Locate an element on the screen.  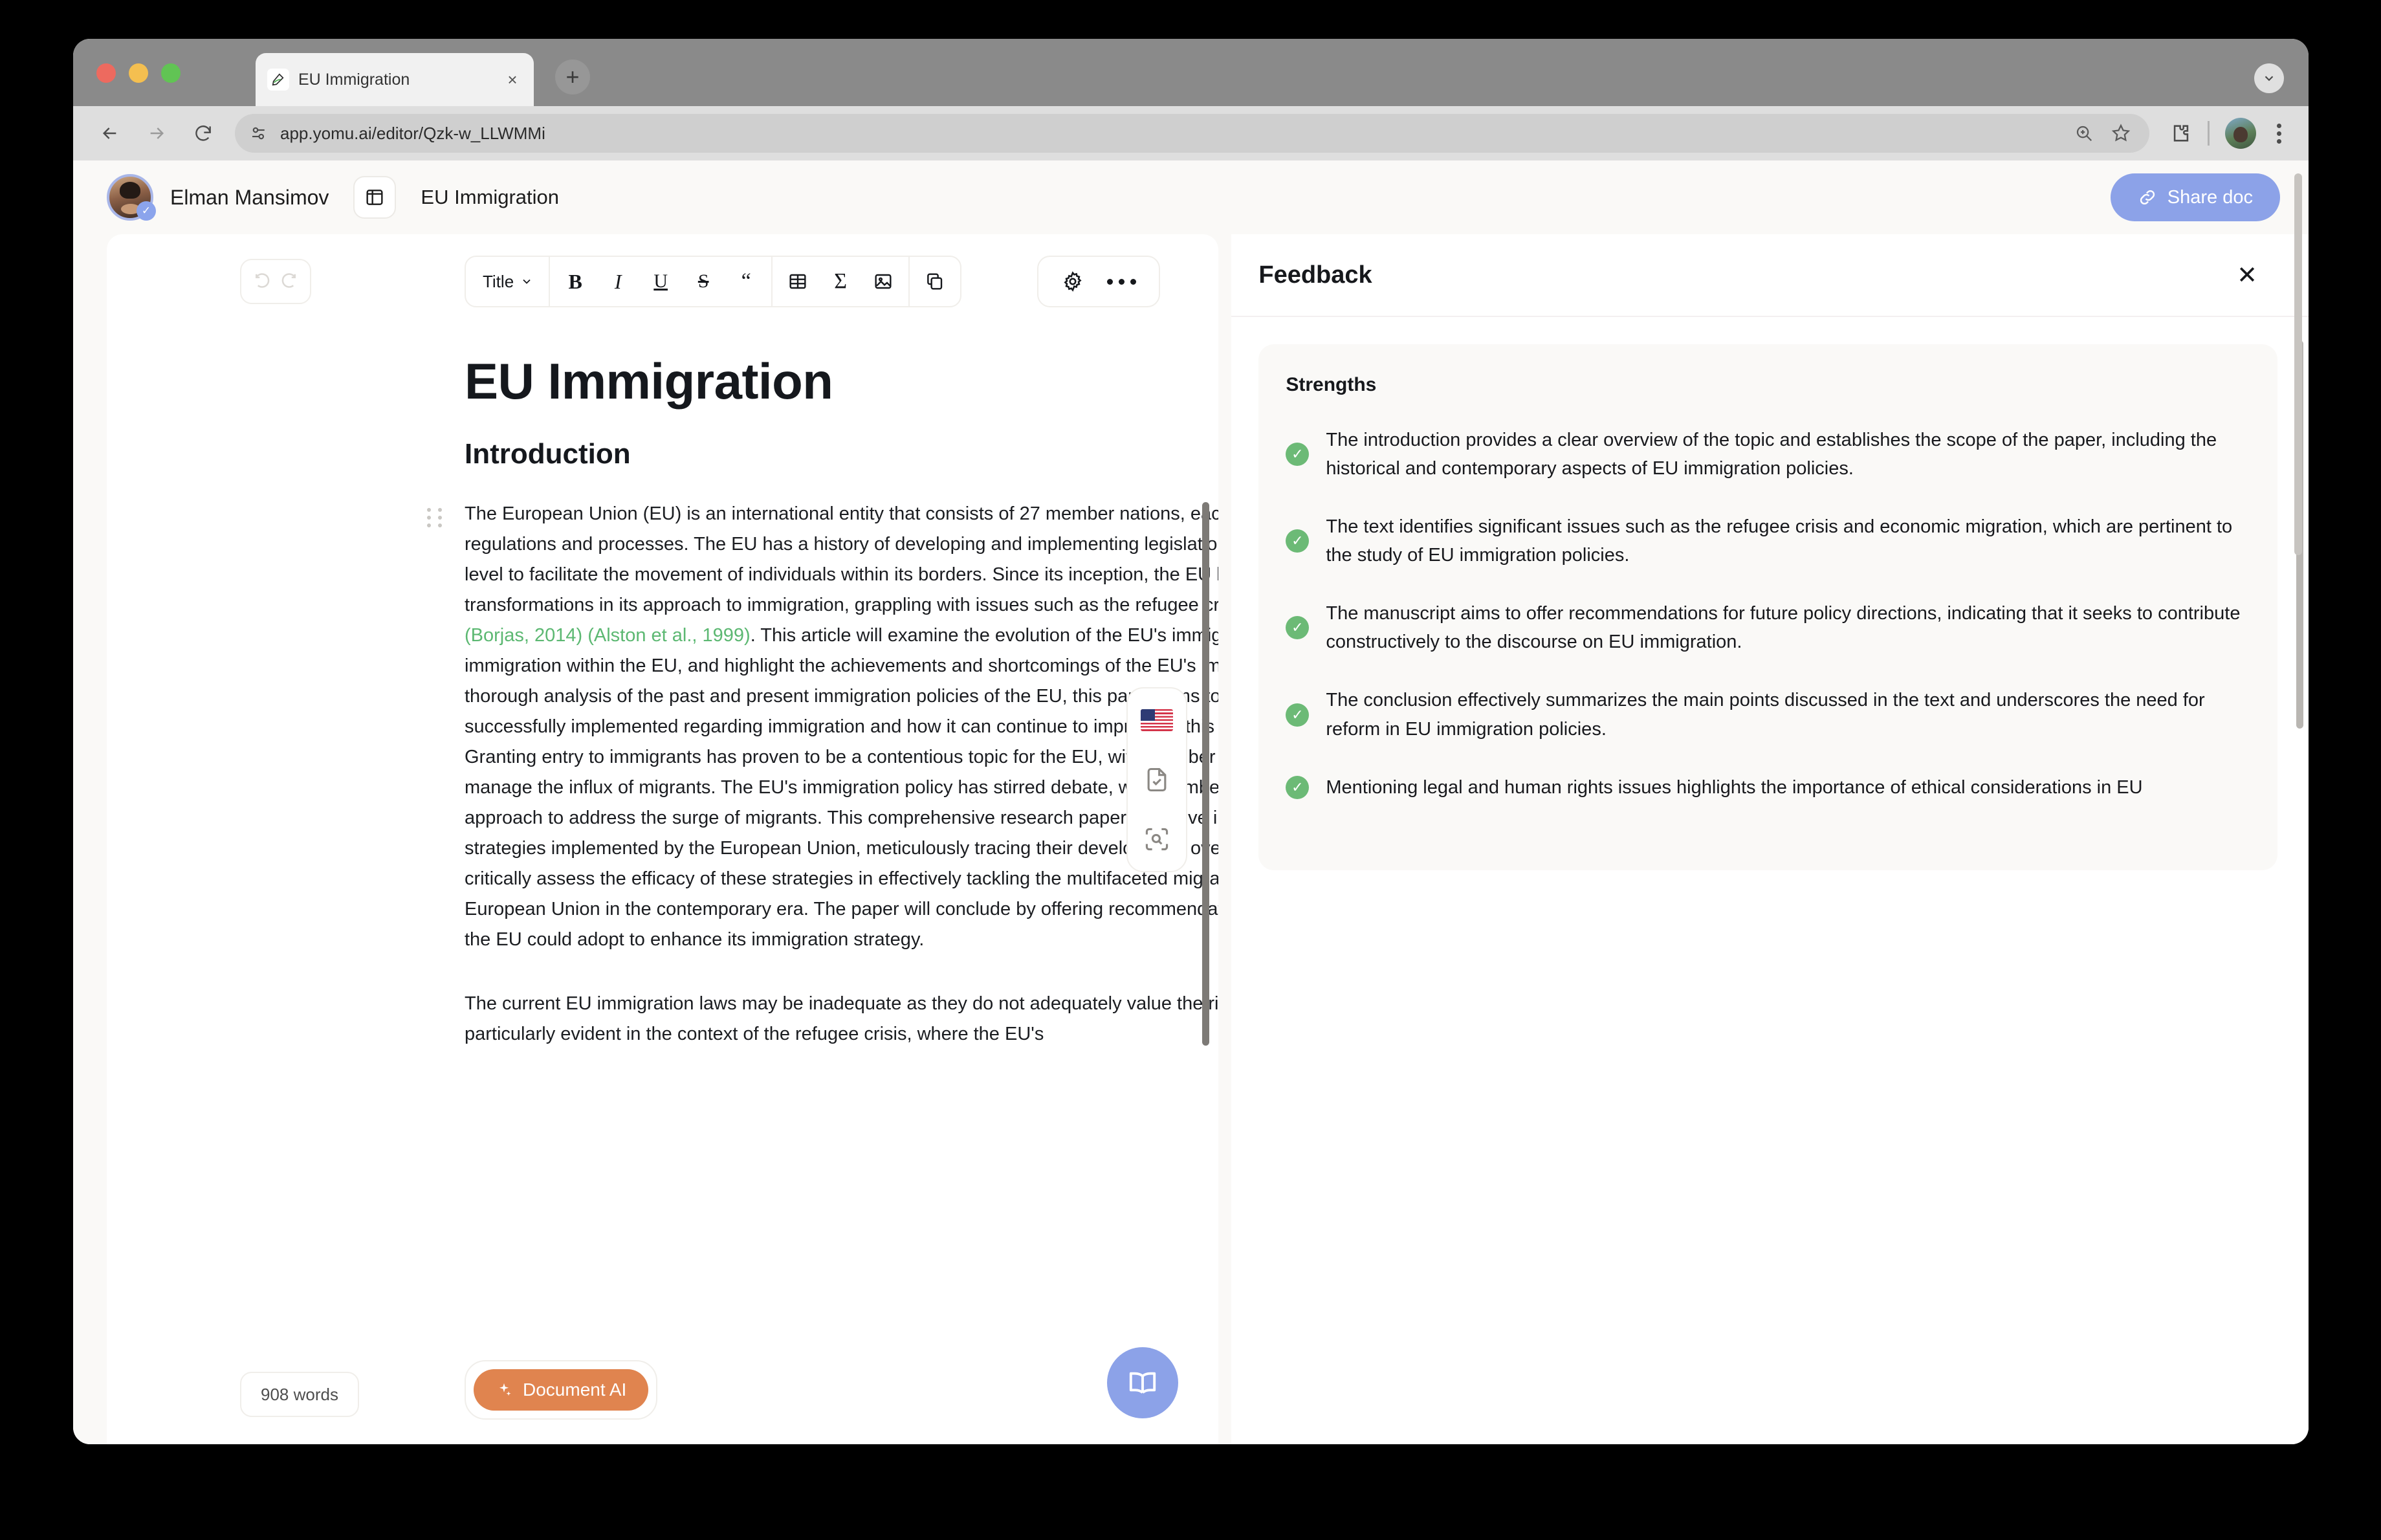
book-icon is located at coordinates (1142, 1383).